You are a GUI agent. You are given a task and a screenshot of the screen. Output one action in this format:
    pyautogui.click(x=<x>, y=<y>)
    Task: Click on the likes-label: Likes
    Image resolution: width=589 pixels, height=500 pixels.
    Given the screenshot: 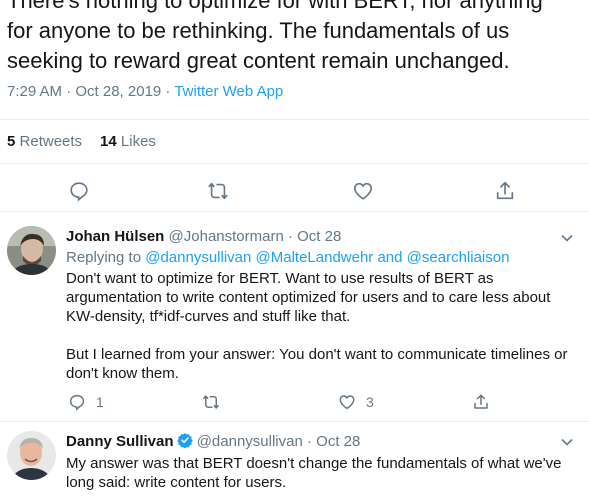 What is the action you would take?
    pyautogui.click(x=138, y=141)
    